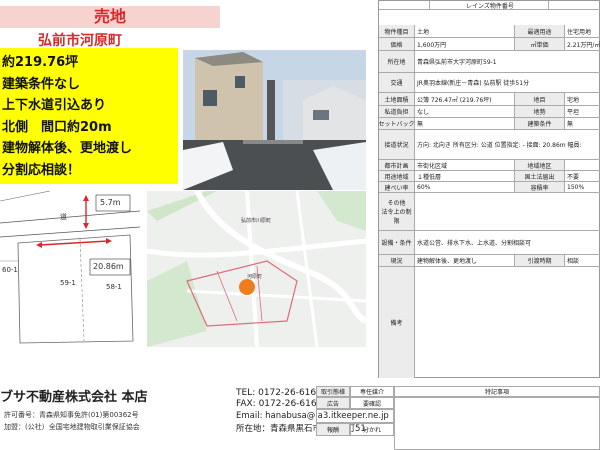 The width and height of the screenshot is (600, 450). I want to click on row-value: 青森県弘前市大字河原町59-1, so click(457, 62).